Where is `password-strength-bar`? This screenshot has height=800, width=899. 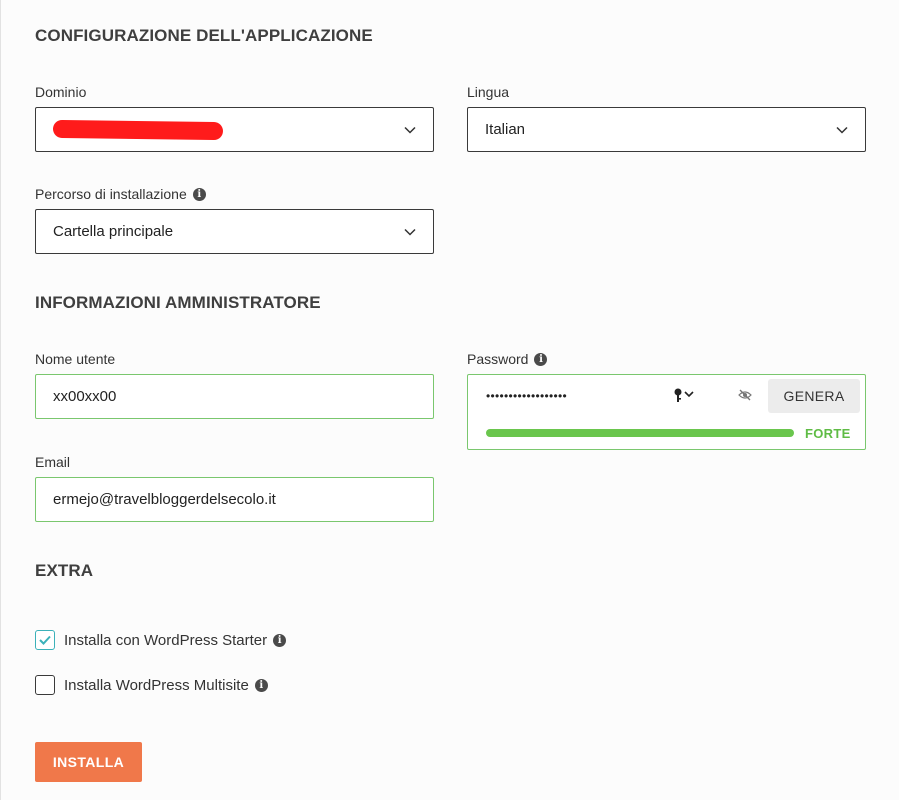
password-strength-bar is located at coordinates (640, 433).